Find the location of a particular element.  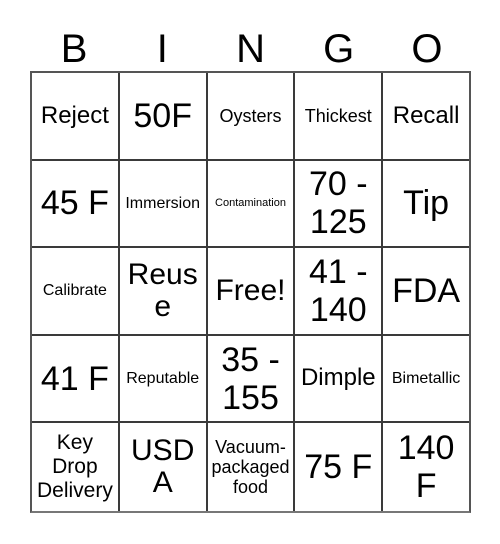

bingo-header-letter-i: I is located at coordinates (162, 49).